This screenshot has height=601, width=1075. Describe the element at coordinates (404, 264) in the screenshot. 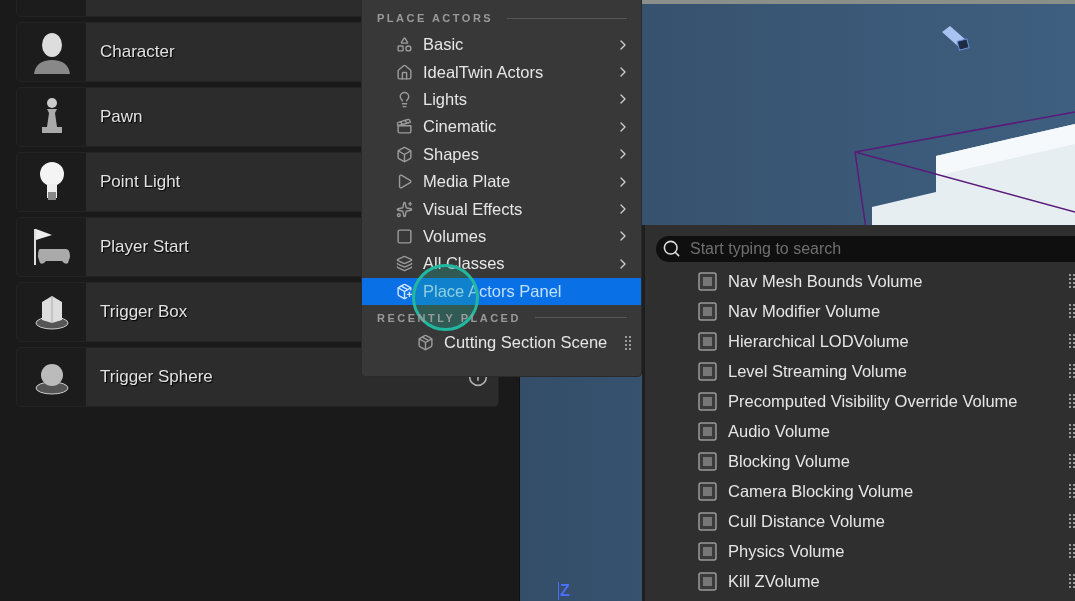

I see `layers-icon` at that location.